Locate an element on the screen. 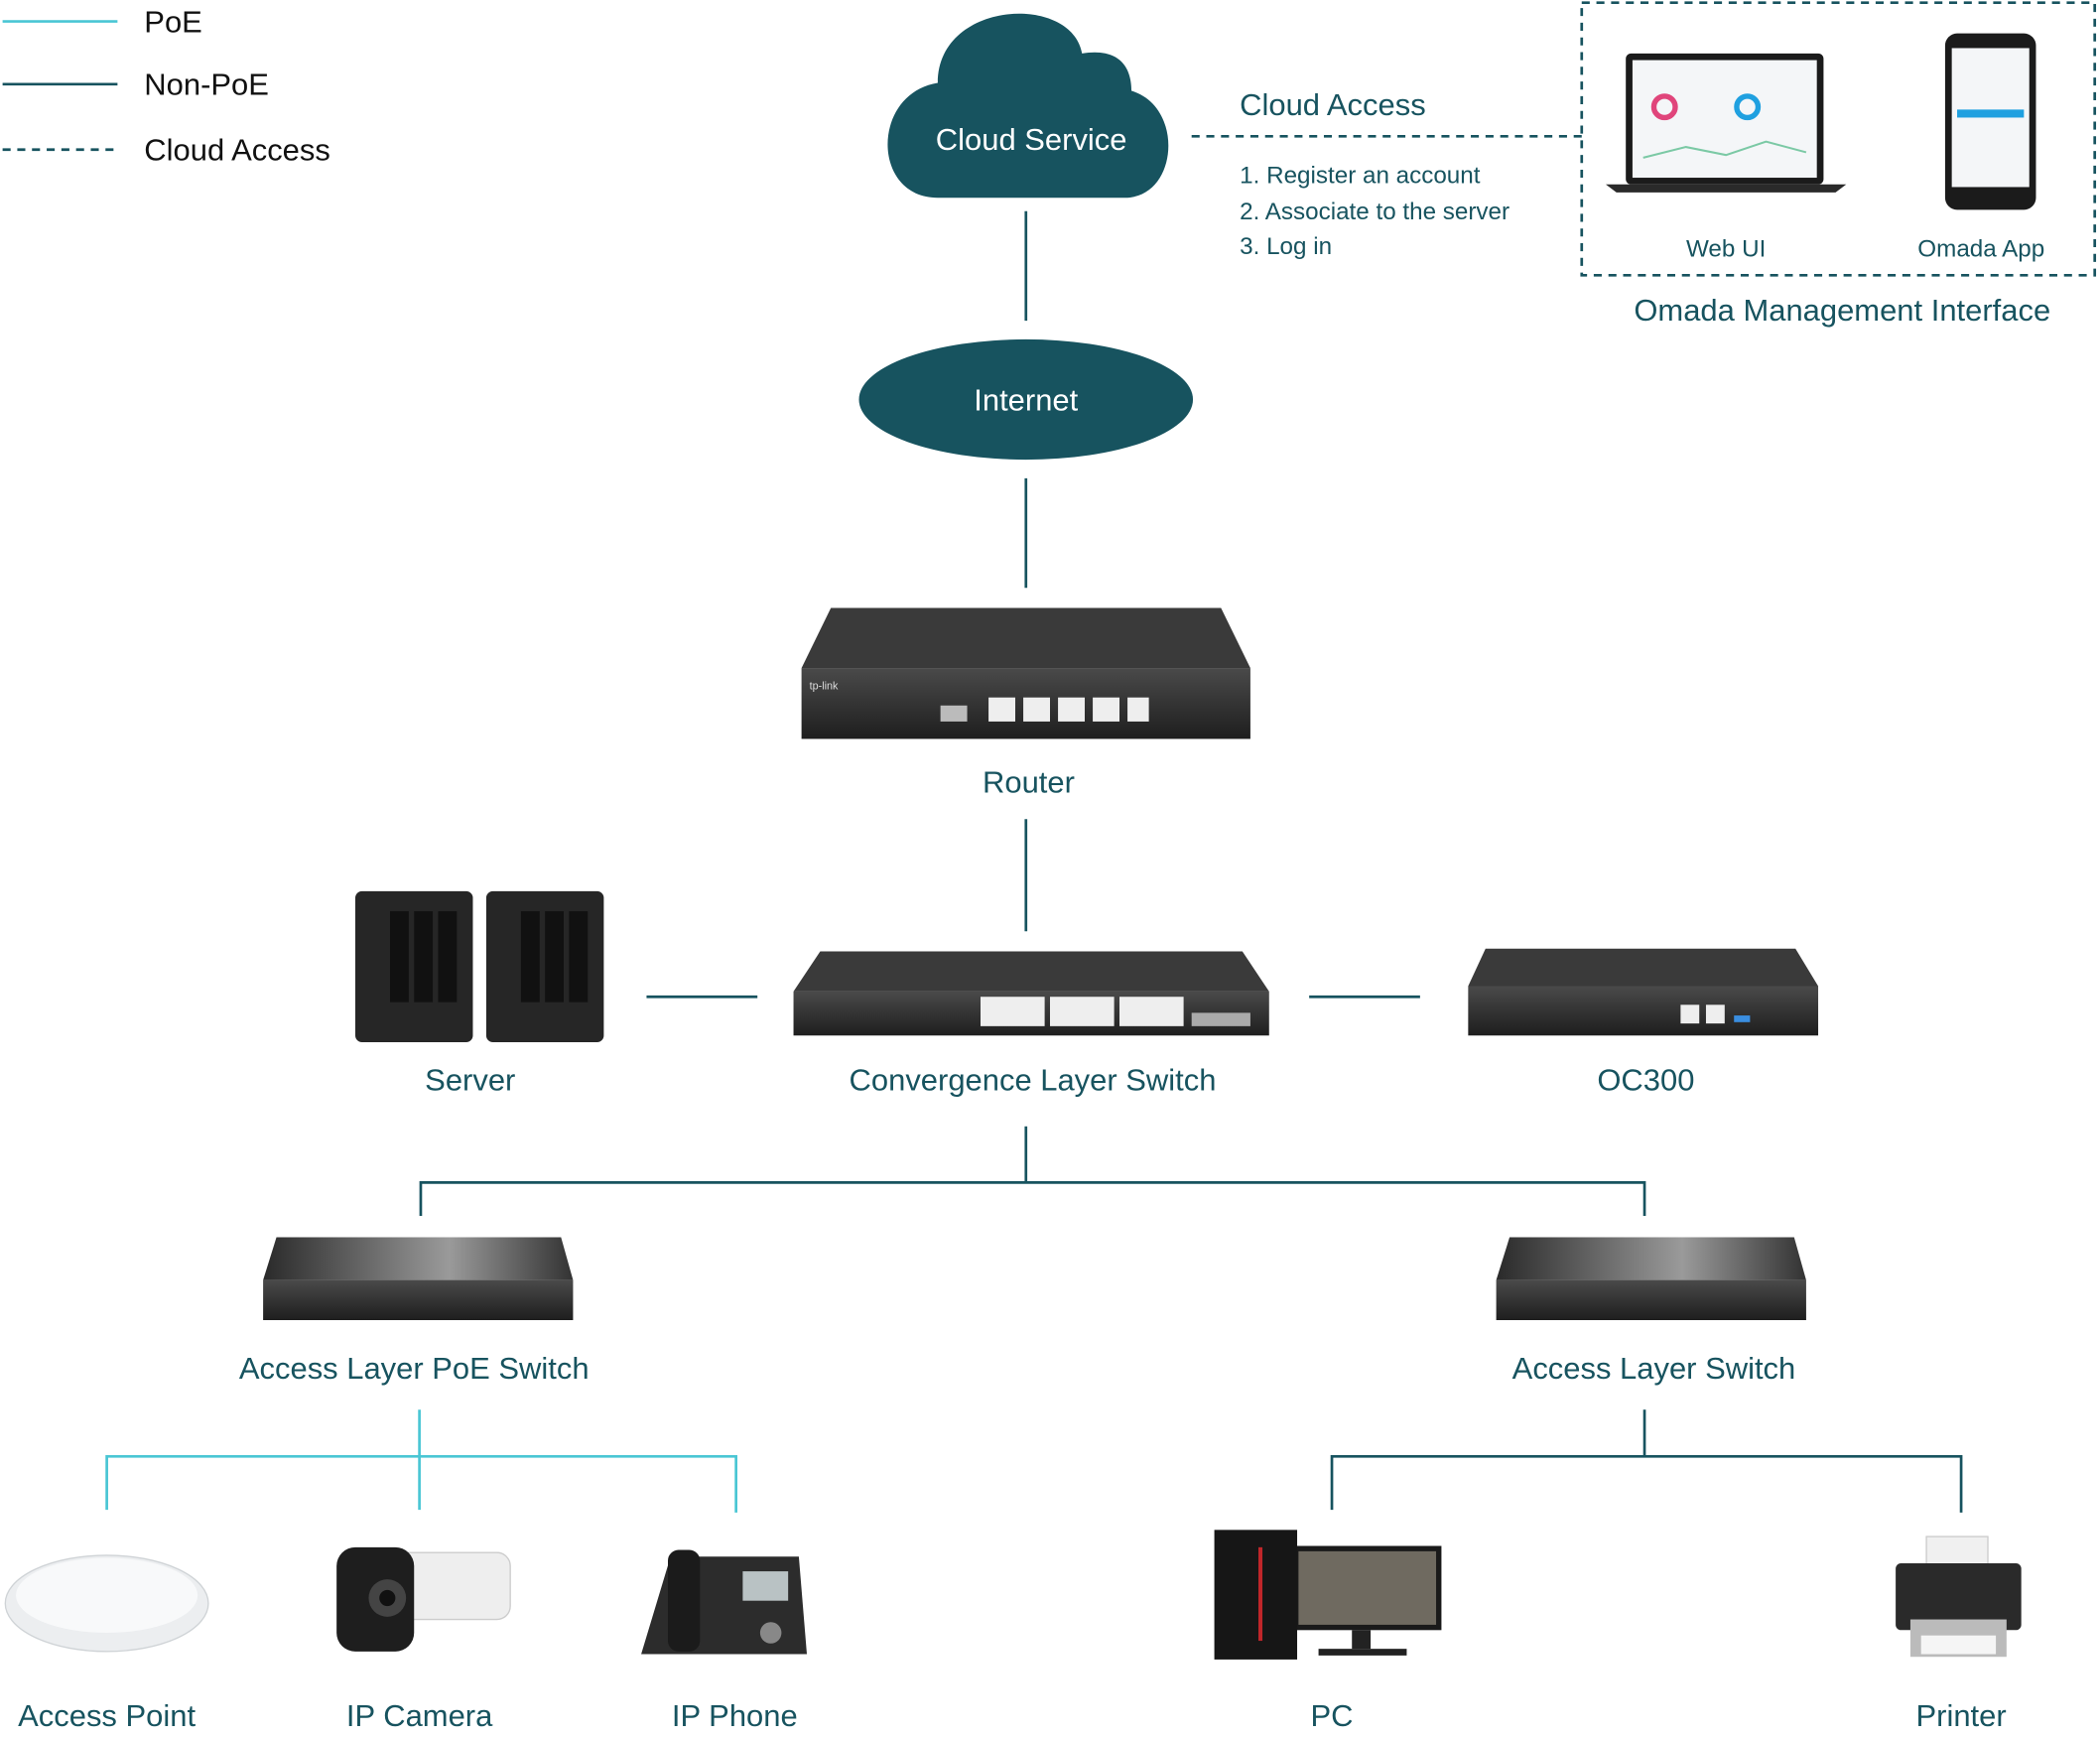 Image resolution: width=2100 pixels, height=1737 pixels. cloud-icon is located at coordinates (1028, 106).